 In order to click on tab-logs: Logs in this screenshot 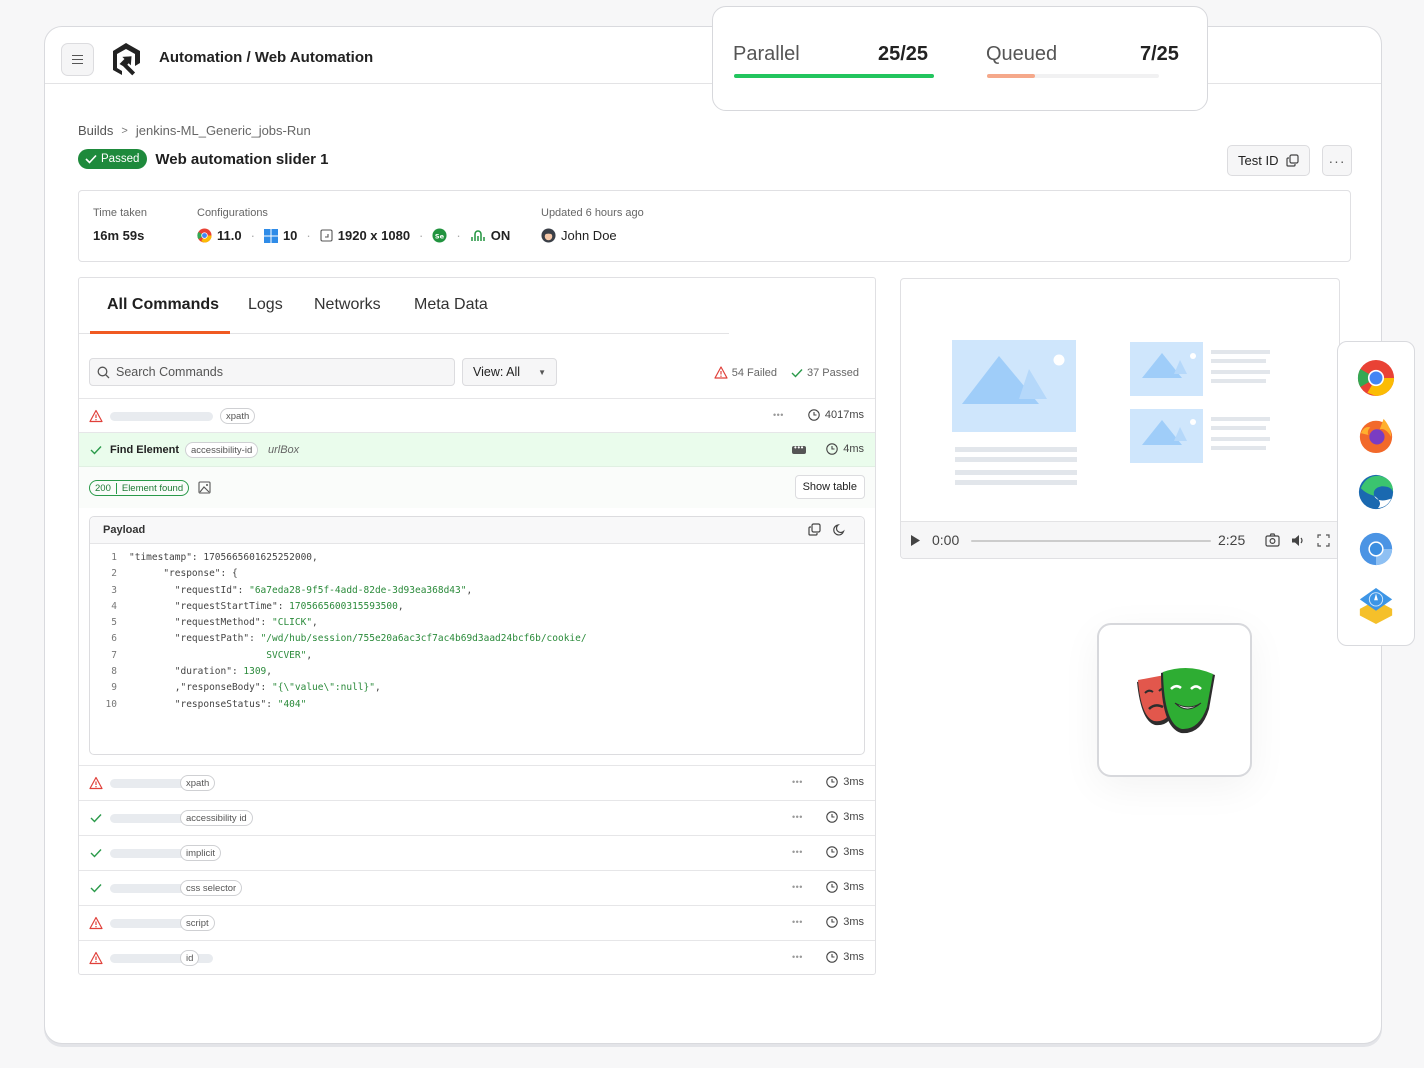, I will do `click(265, 305)`.